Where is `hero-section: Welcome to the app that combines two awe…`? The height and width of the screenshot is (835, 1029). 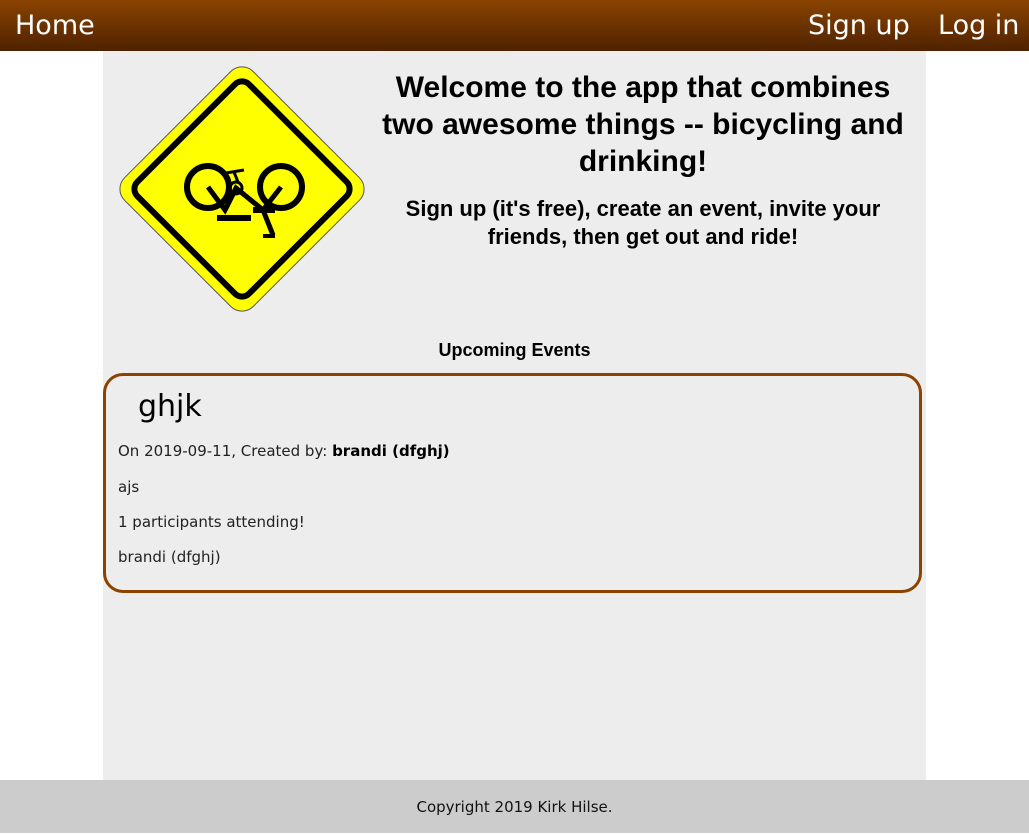
hero-section: Welcome to the app that combines two awe… is located at coordinates (643, 160).